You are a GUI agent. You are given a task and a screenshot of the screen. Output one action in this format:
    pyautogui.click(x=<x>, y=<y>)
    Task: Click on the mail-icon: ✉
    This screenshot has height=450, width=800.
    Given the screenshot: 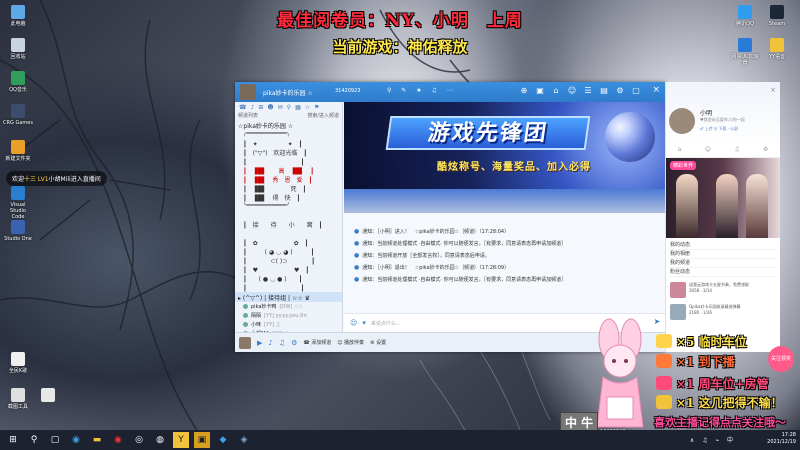 What is the action you would take?
    pyautogui.click(x=280, y=107)
    